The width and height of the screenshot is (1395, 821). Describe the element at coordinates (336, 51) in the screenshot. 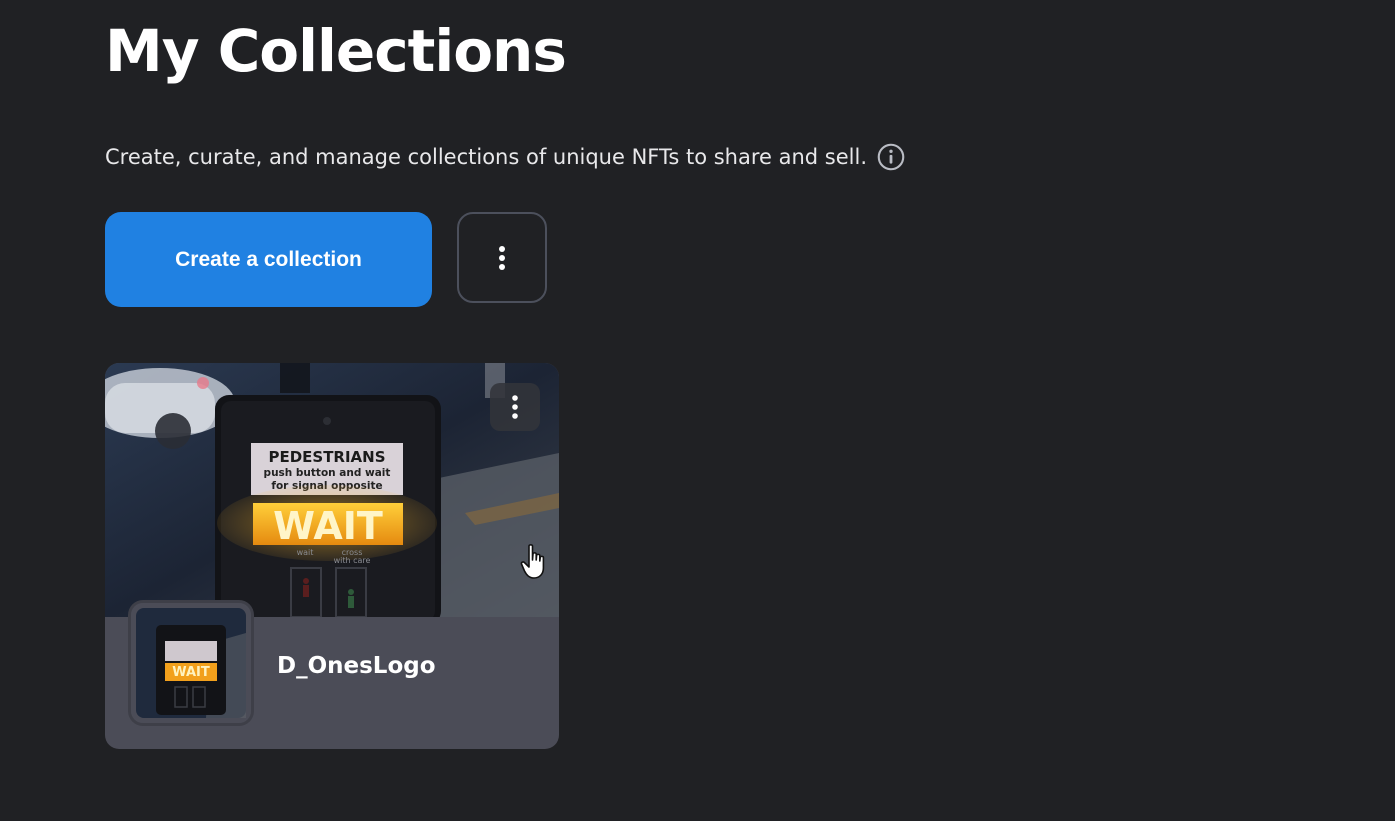

I see `page-title: My Collections` at that location.